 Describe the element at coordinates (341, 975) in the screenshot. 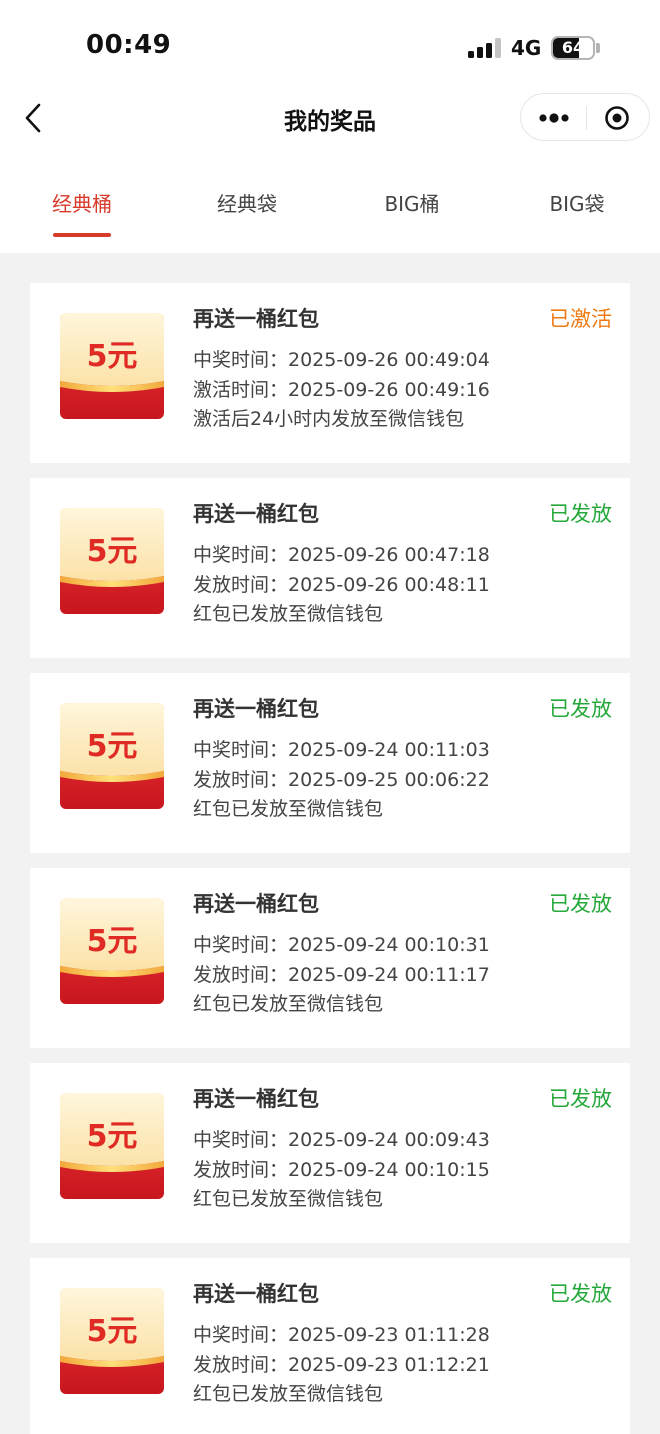

I see `second-time-row: 发放时间：2025-09-24 00:11:17` at that location.